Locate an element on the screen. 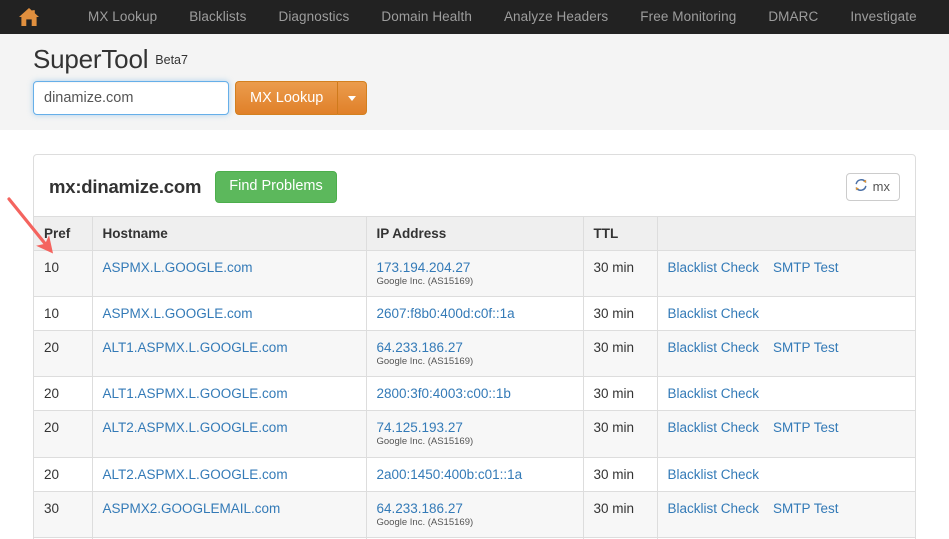  hostname-link: ASPMX2.GOOGLEMAIL.com is located at coordinates (192, 508).